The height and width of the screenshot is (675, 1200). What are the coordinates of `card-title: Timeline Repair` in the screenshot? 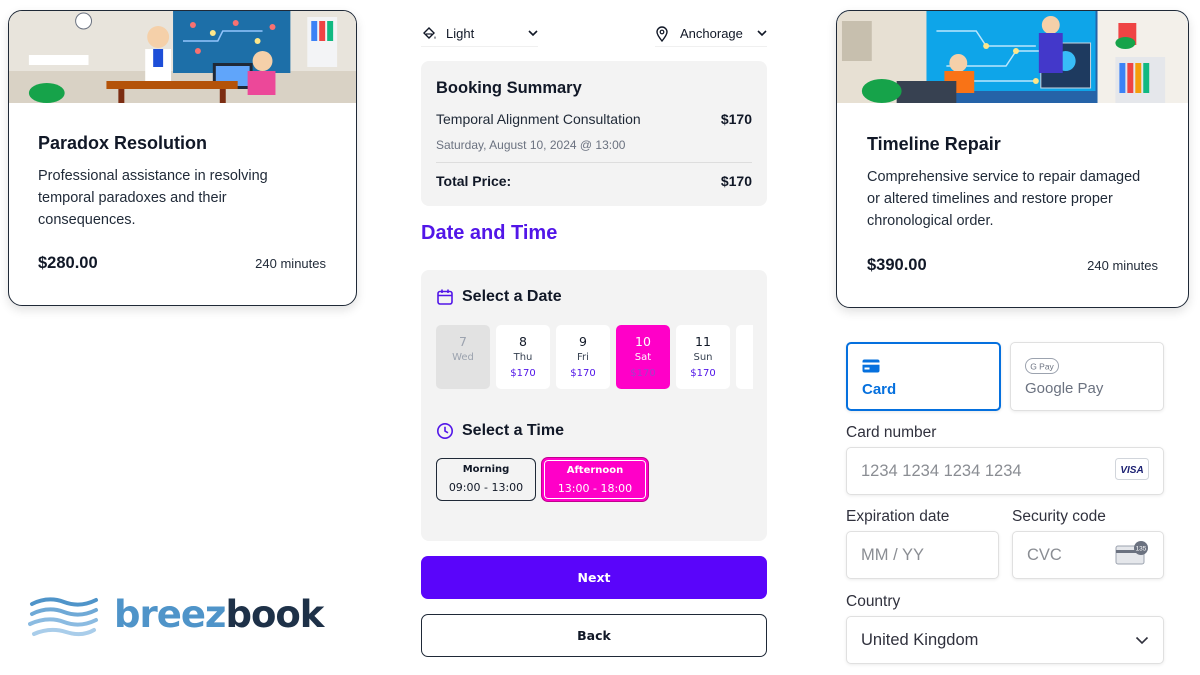 It's located at (934, 144).